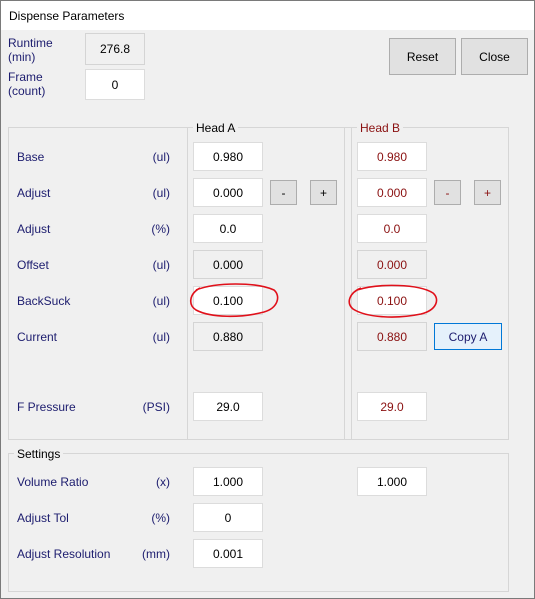 This screenshot has width=535, height=599. Describe the element at coordinates (43, 518) in the screenshot. I see `settings-label-adjust-tol: Adjust Tol` at that location.